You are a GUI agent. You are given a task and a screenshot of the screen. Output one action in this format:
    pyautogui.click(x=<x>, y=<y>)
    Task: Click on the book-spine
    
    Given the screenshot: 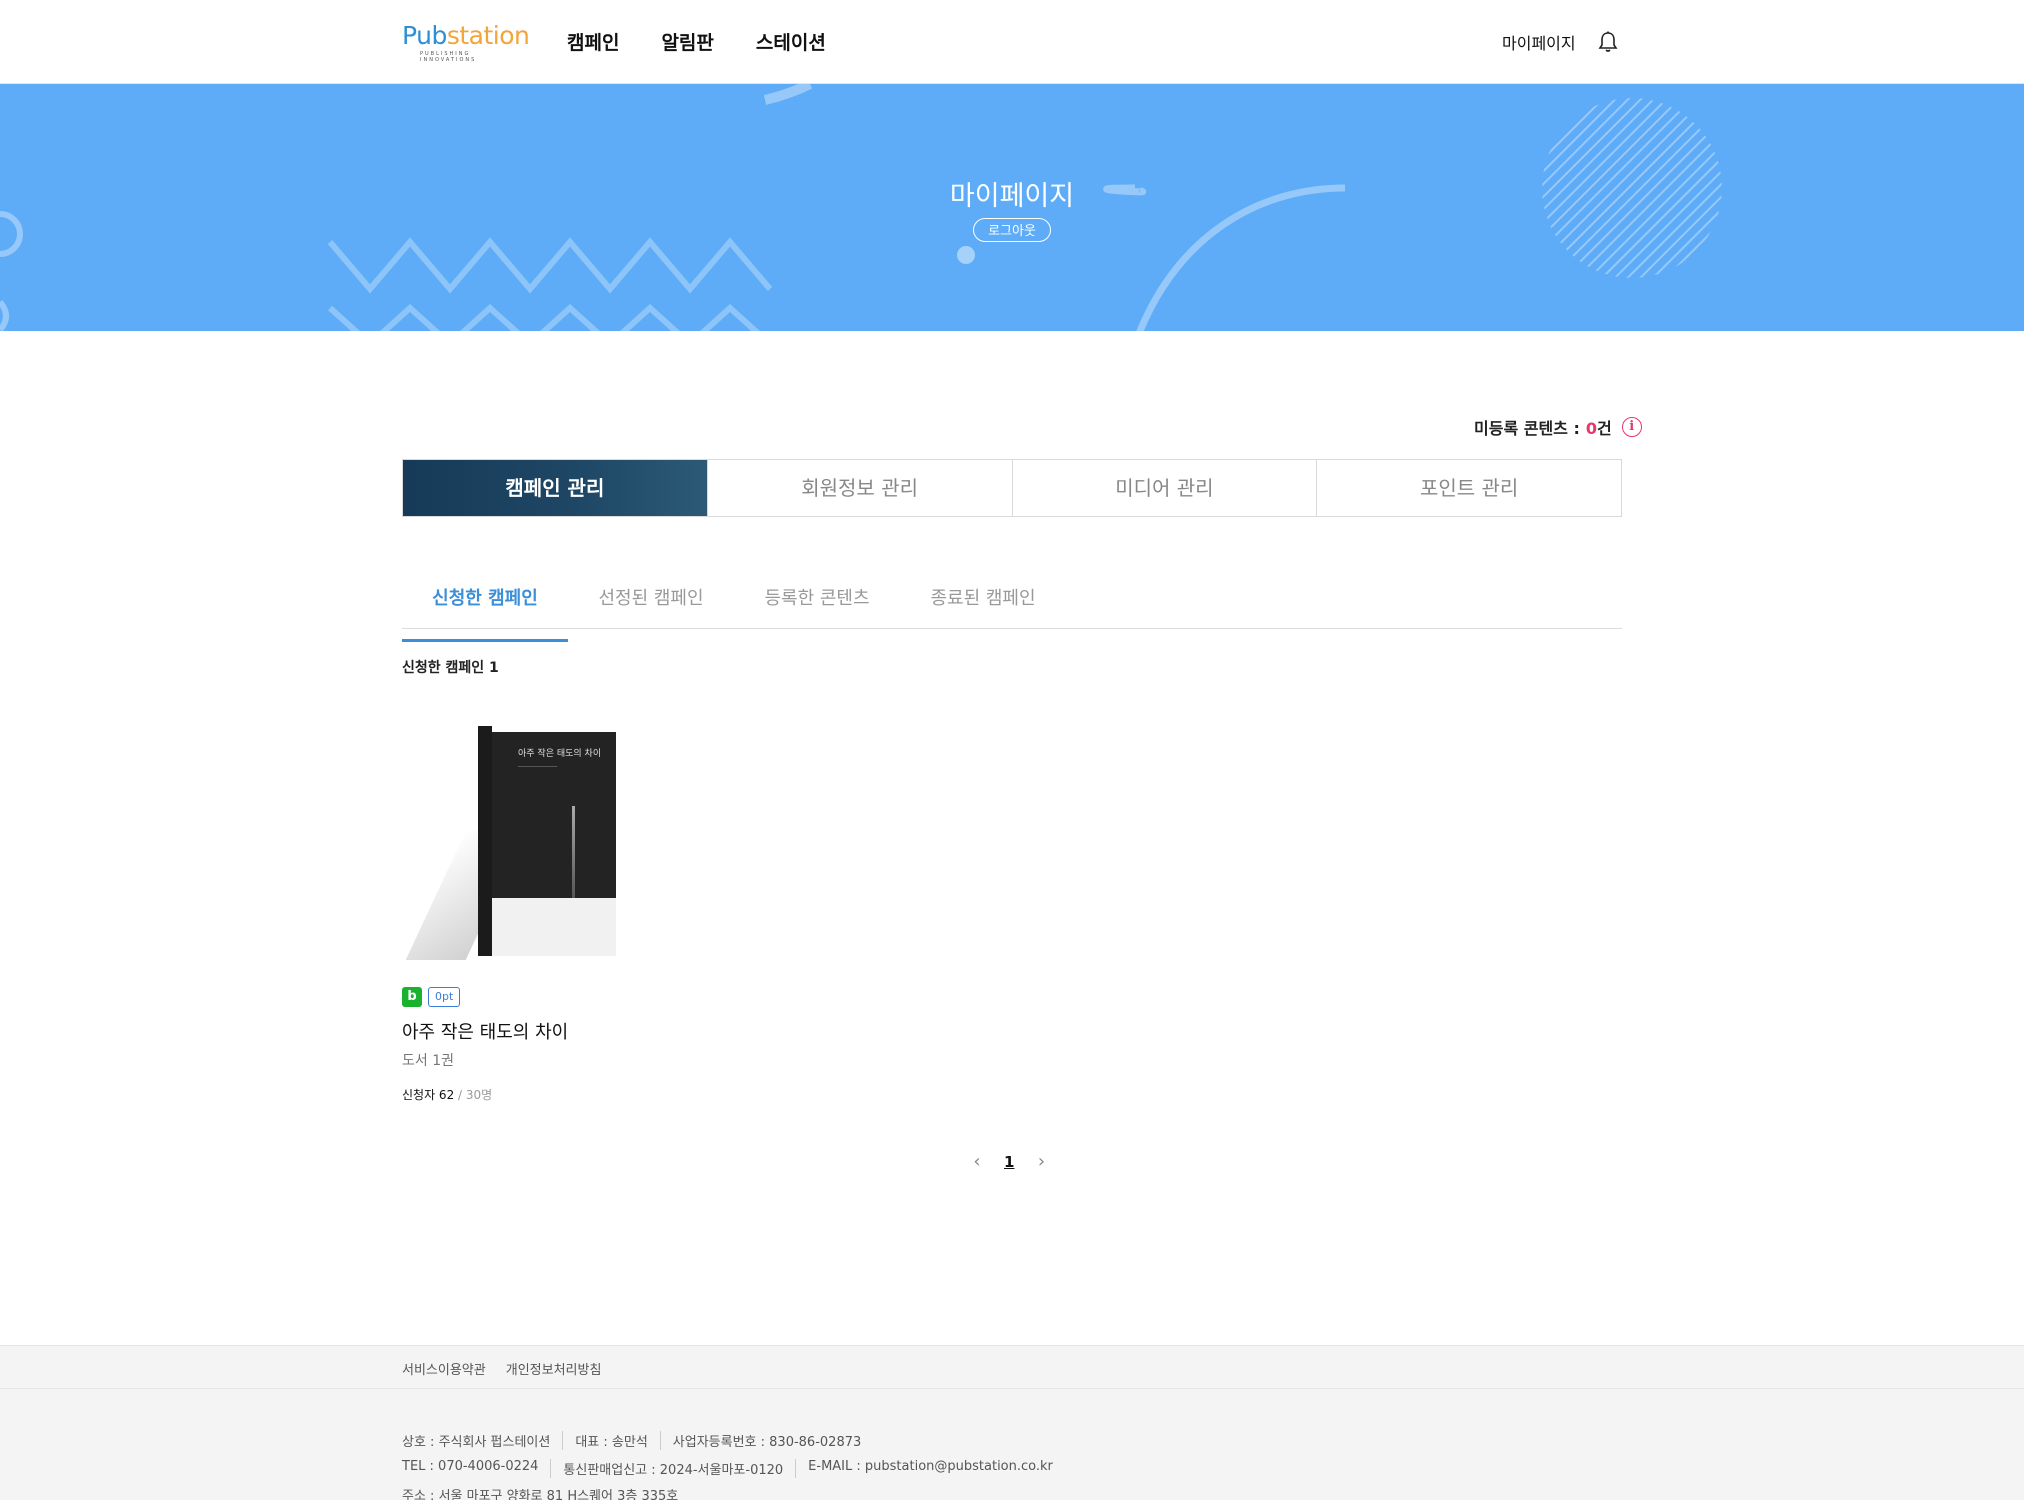 What is the action you would take?
    pyautogui.click(x=485, y=841)
    